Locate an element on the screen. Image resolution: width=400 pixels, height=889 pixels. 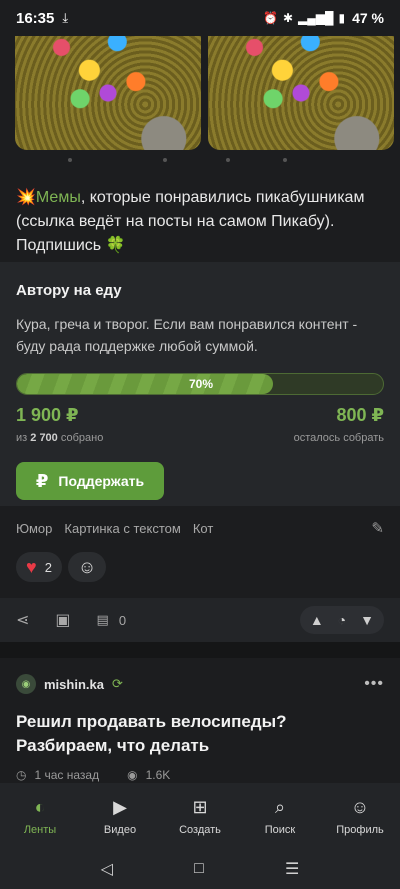
save-icon: ▣ is located at coordinates (62, 620).